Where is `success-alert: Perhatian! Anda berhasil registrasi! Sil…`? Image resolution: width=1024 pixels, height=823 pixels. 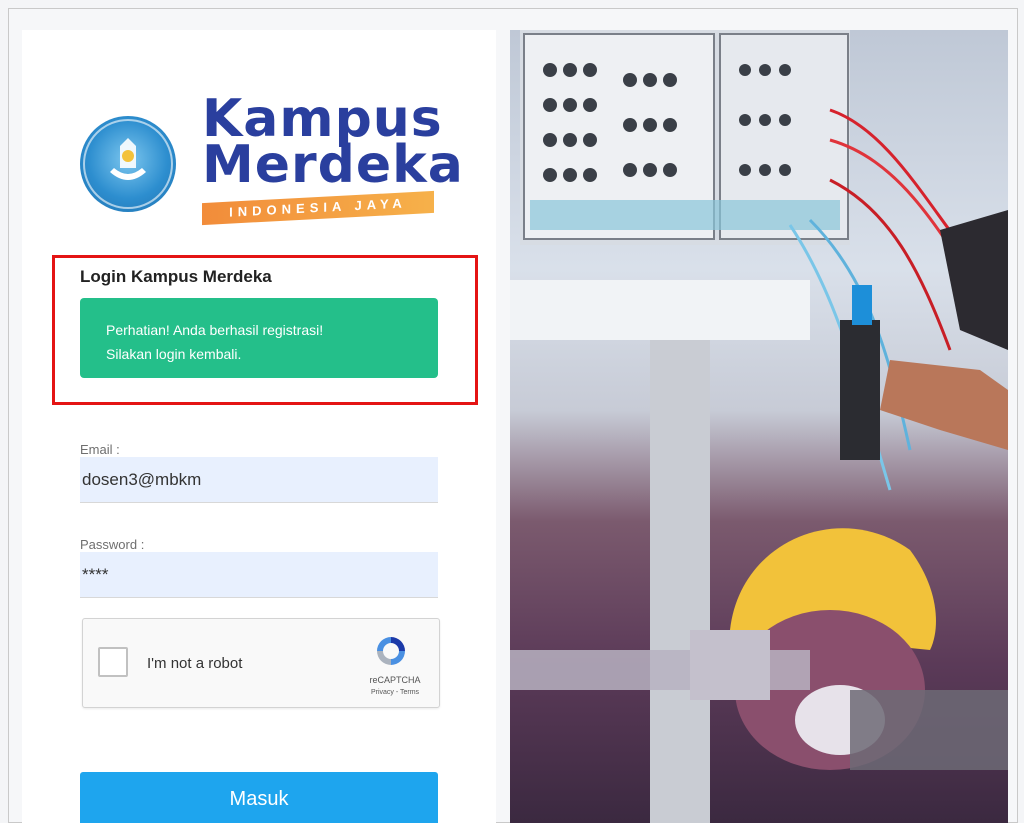 success-alert: Perhatian! Anda berhasil registrasi! Sil… is located at coordinates (259, 338).